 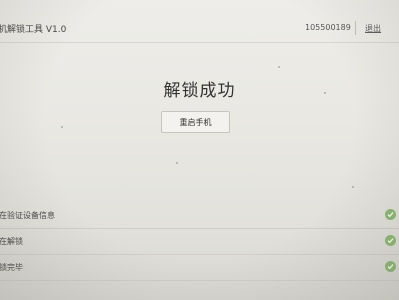 What do you see at coordinates (199, 216) in the screenshot?
I see `step-item-verify: 在验证设备信息` at bounding box center [199, 216].